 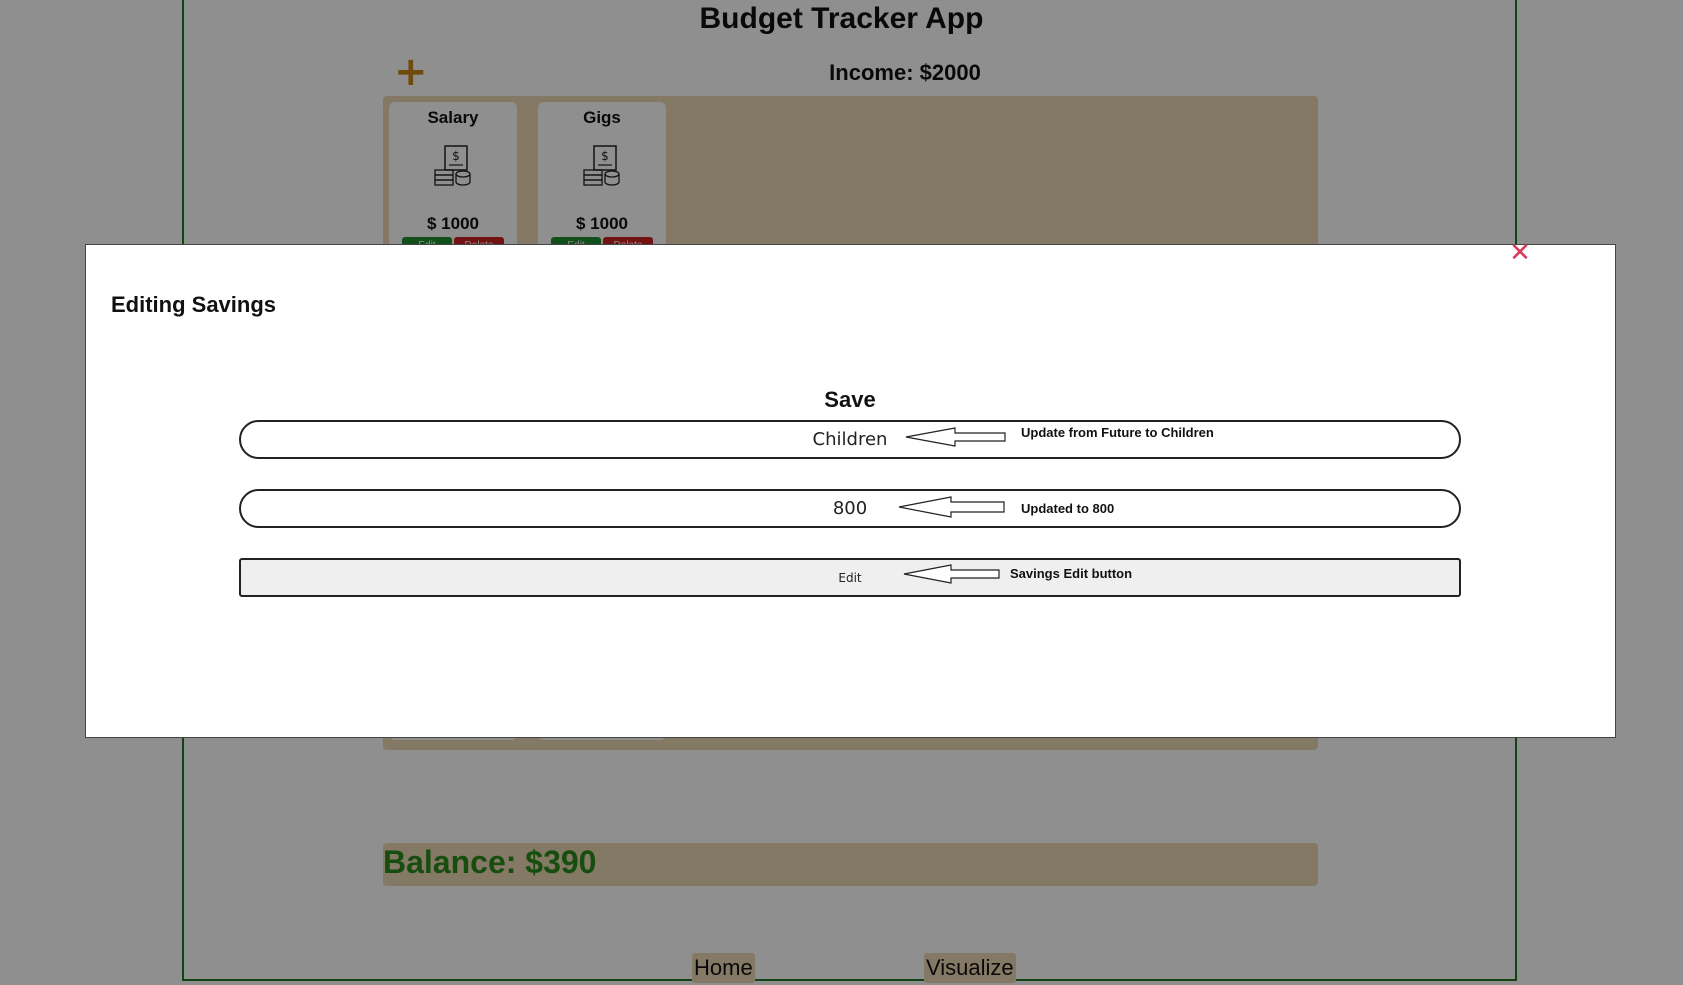 I want to click on modal-title: Editing Savings, so click(x=194, y=304).